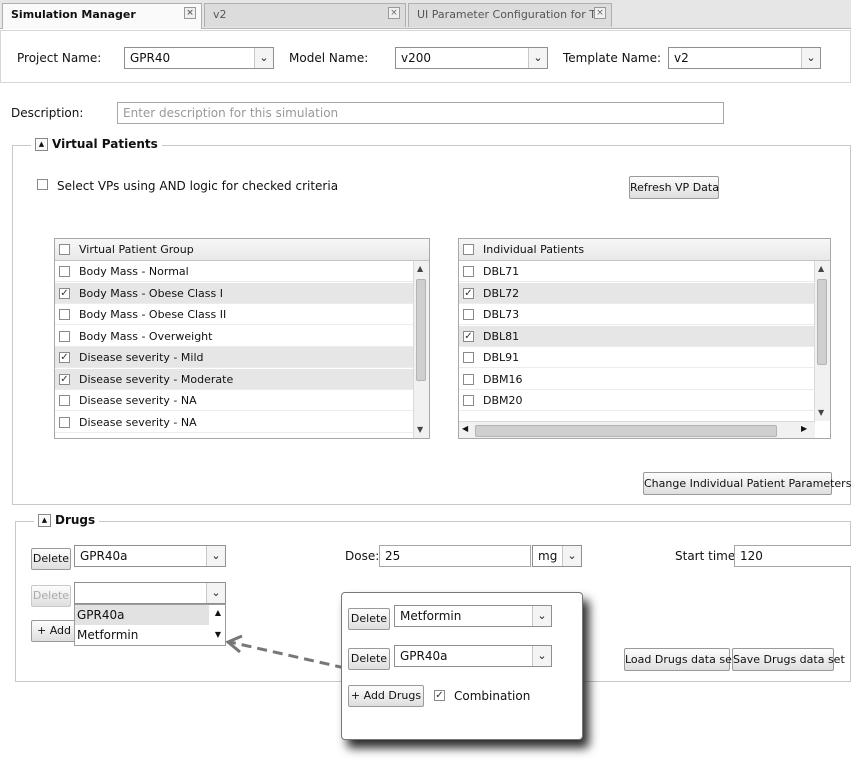 This screenshot has height=765, width=851. What do you see at coordinates (637, 400) in the screenshot?
I see `table-row: DBM20` at bounding box center [637, 400].